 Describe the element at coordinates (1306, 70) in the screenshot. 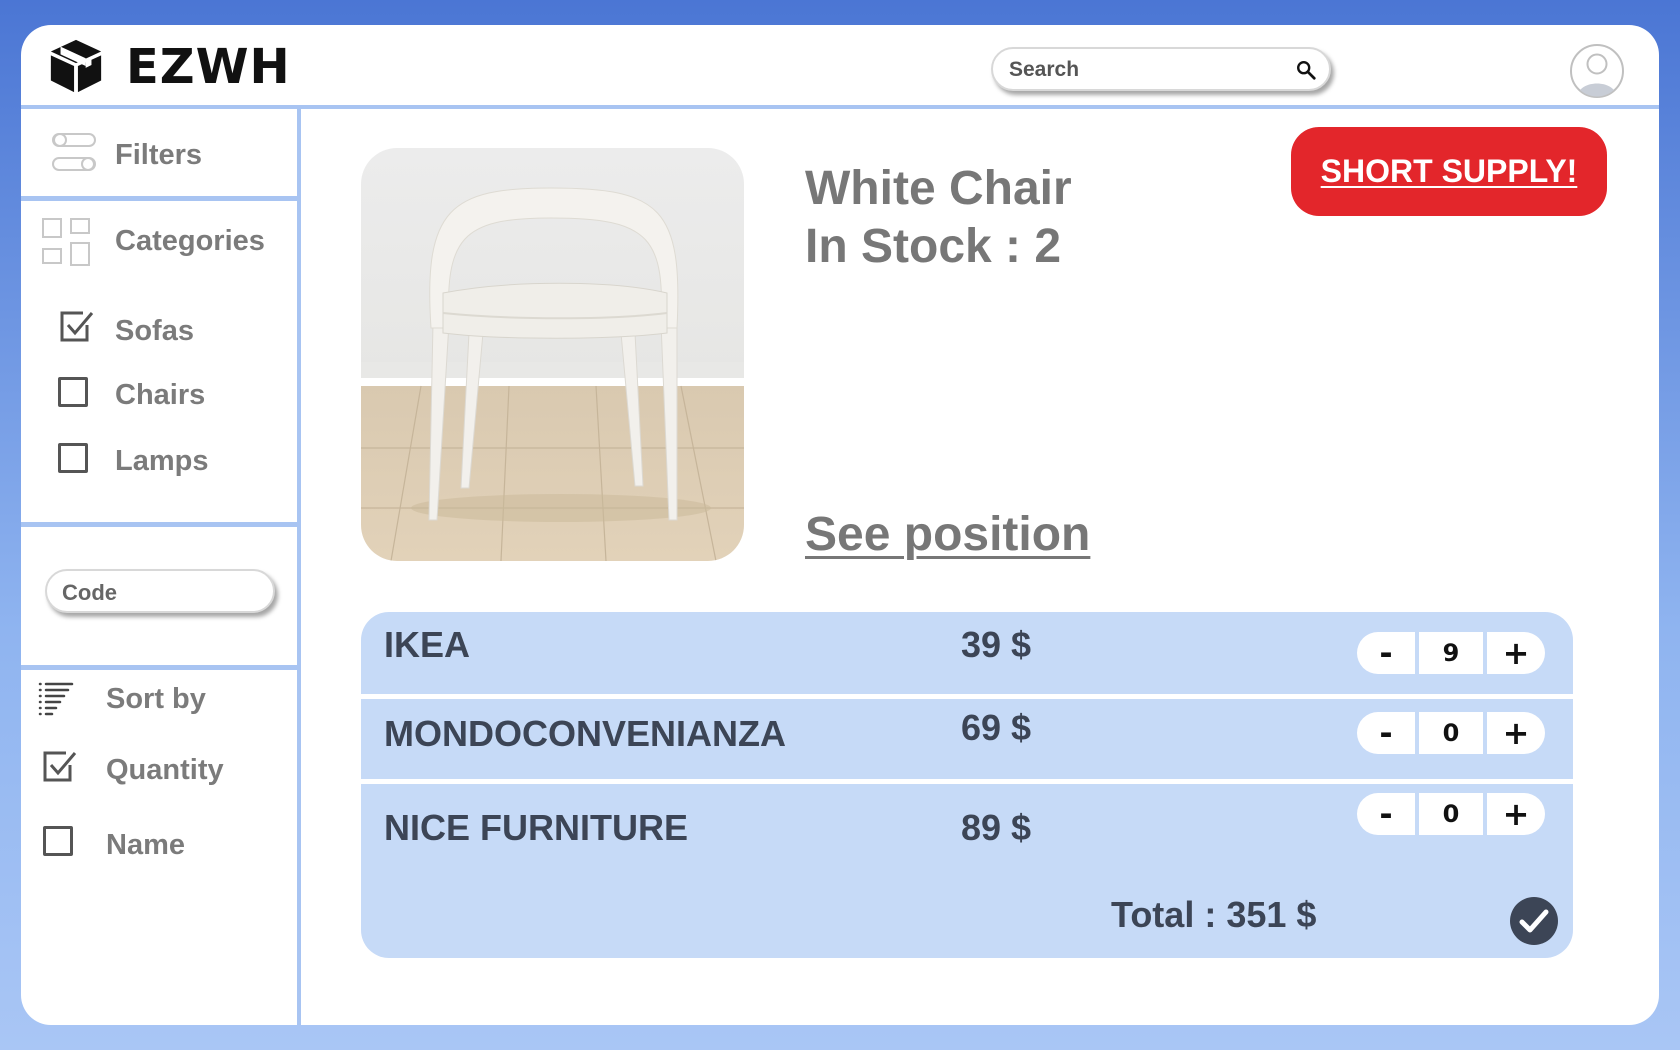

I see `search-icon` at that location.